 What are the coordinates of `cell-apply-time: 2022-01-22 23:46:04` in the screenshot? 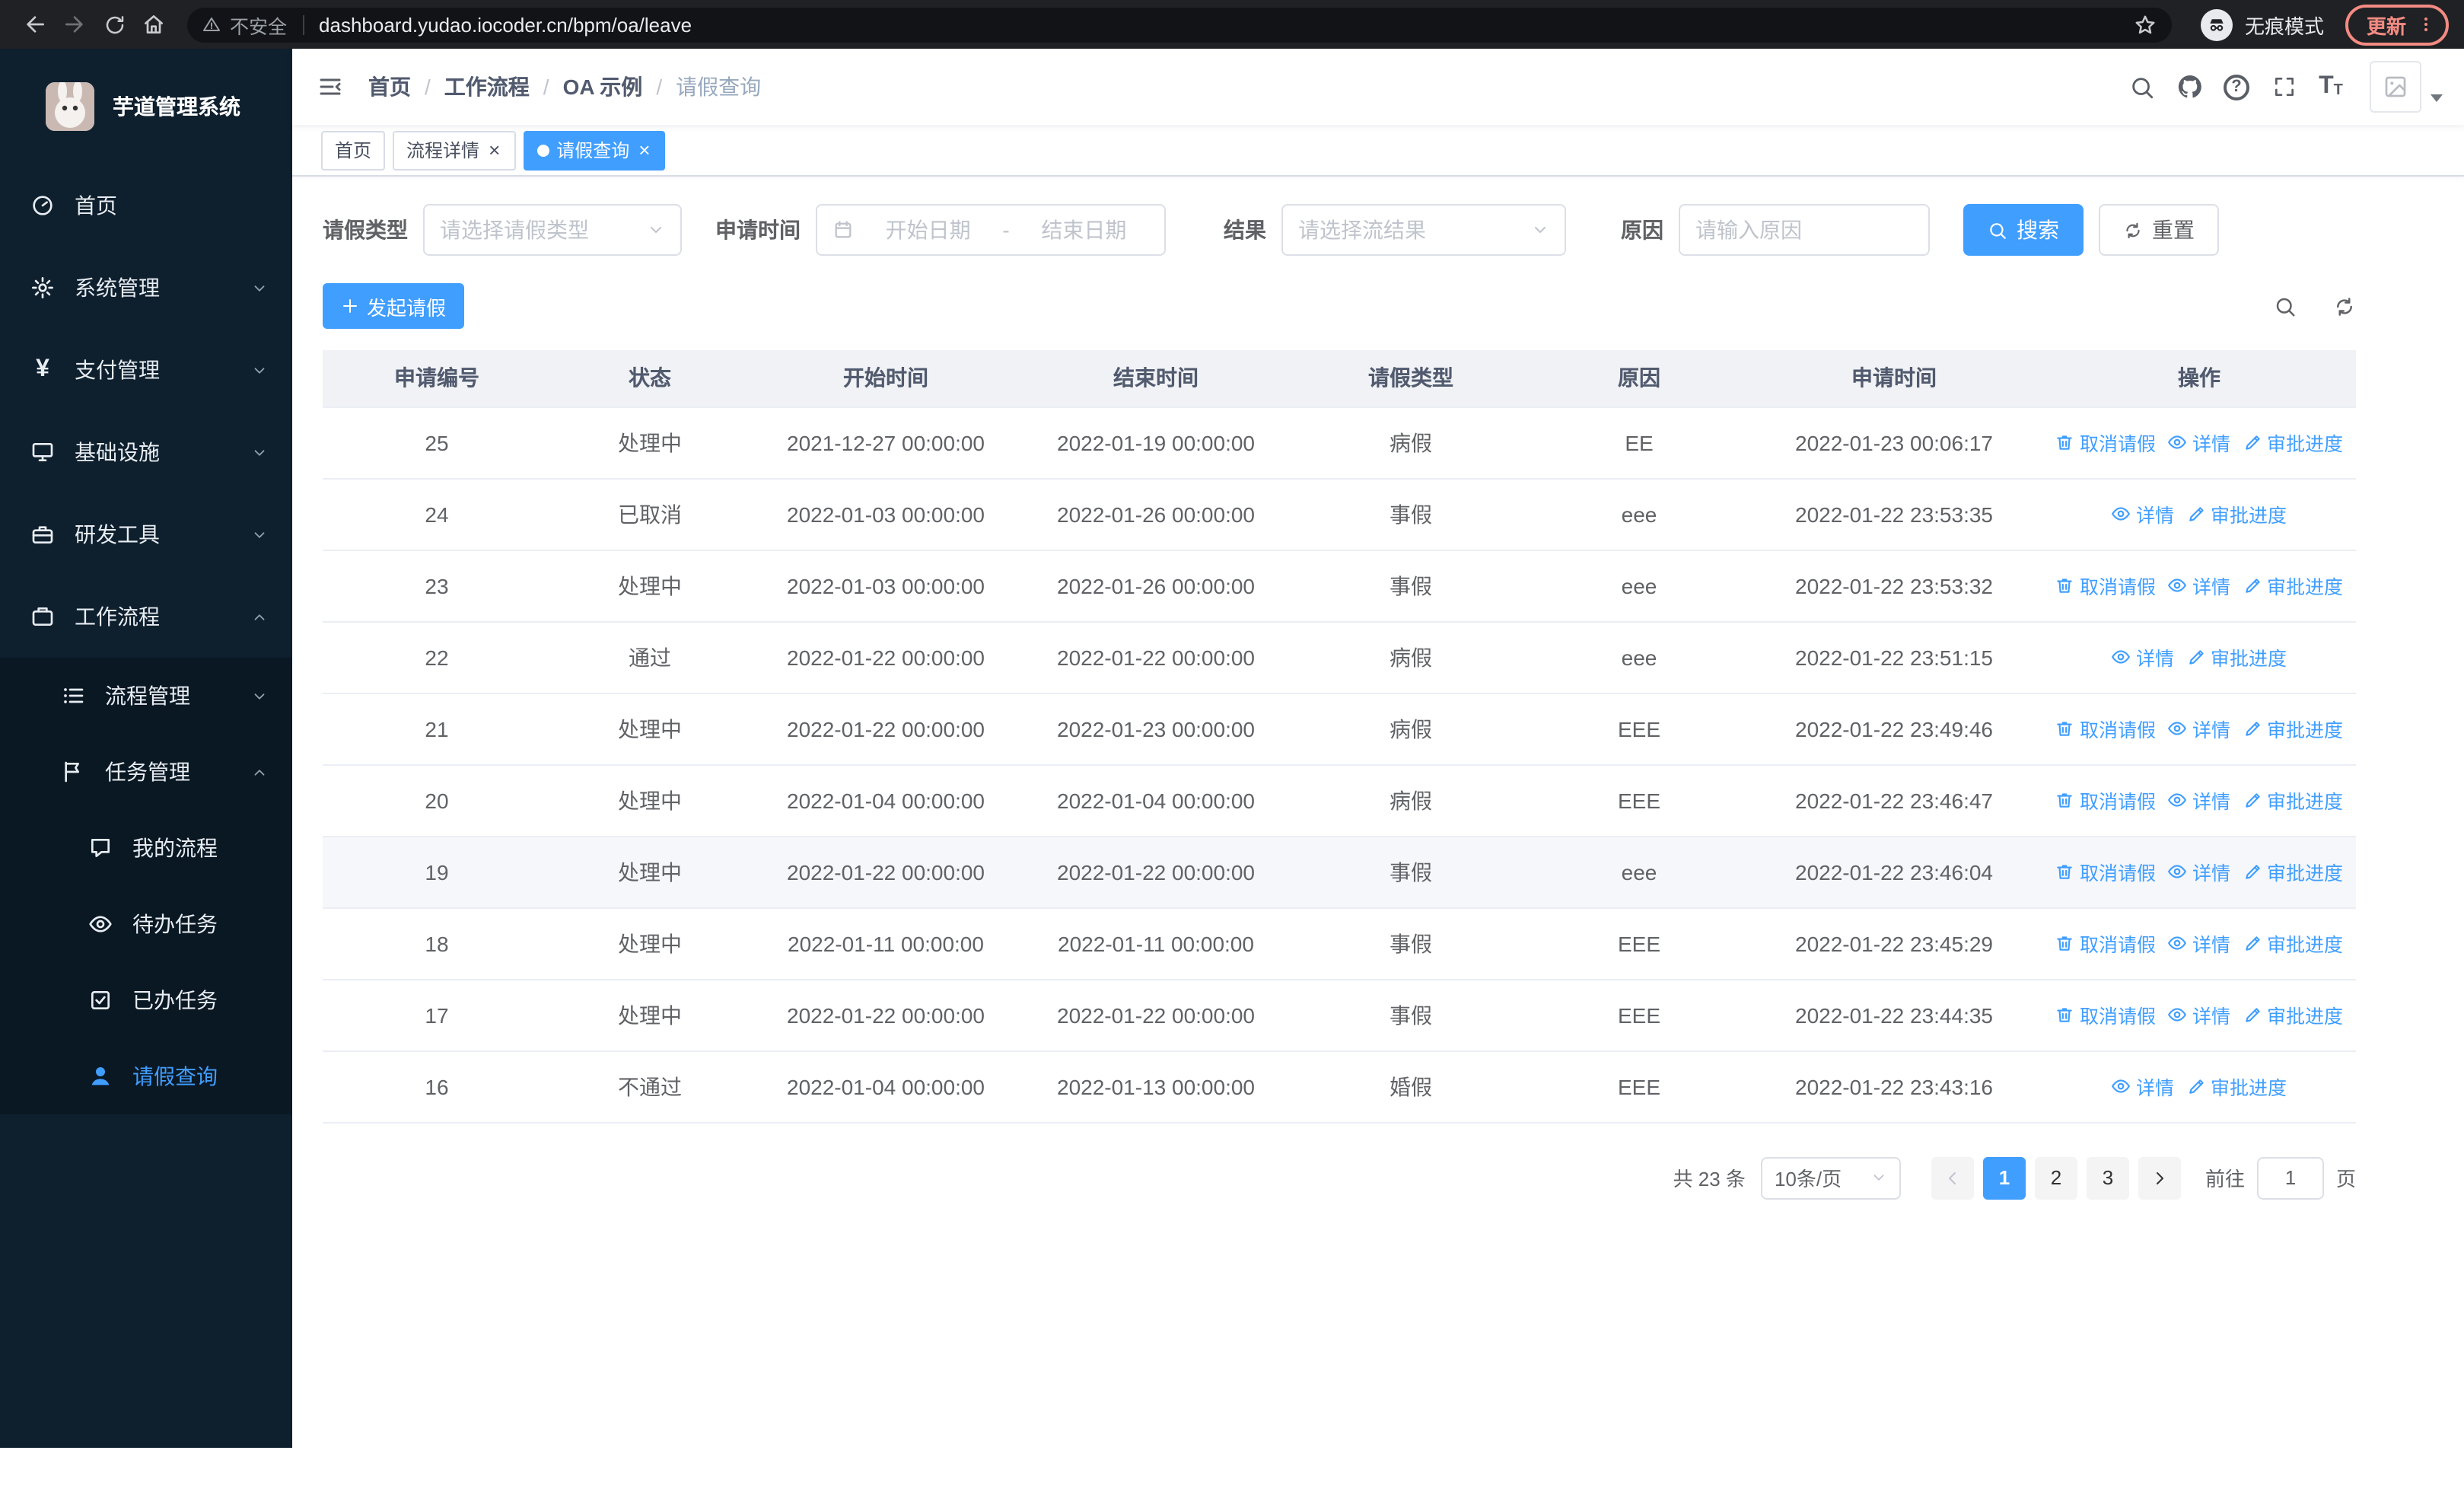 It's located at (1894, 872).